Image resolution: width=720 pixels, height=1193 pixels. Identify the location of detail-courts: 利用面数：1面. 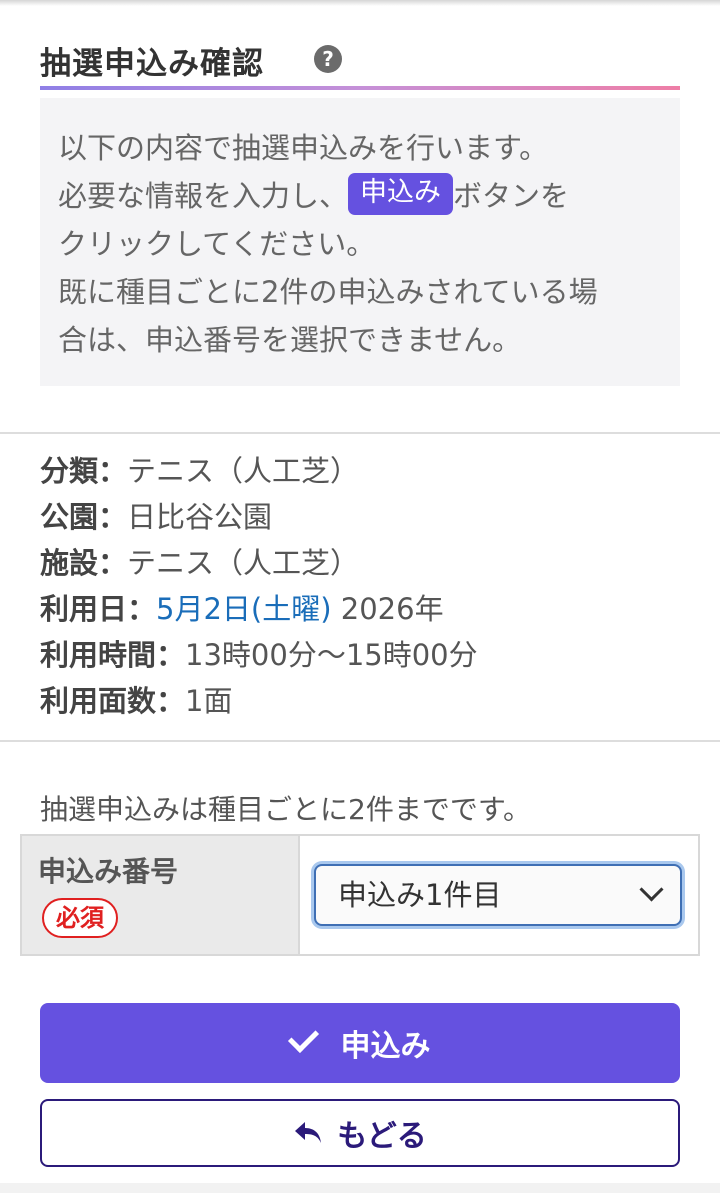
(360, 701).